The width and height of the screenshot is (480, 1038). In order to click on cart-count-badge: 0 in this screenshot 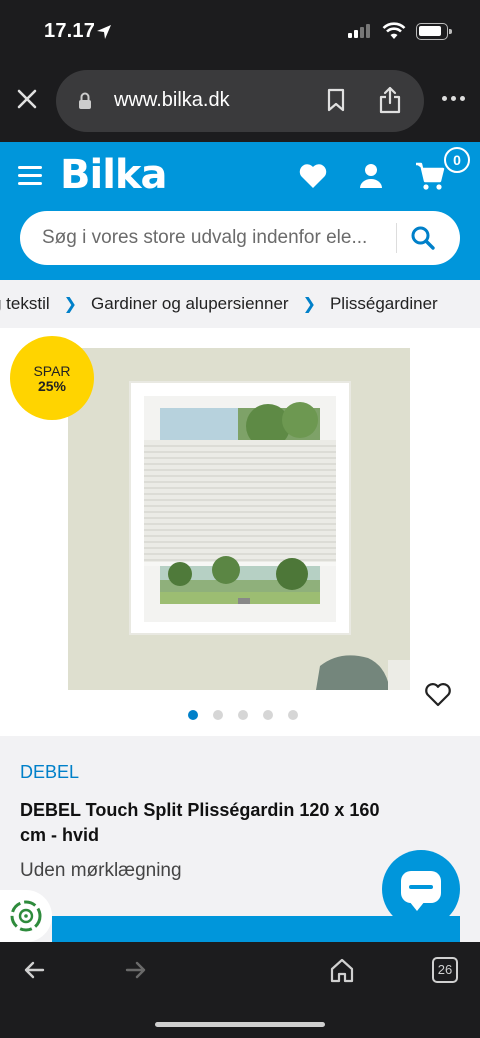, I will do `click(457, 160)`.